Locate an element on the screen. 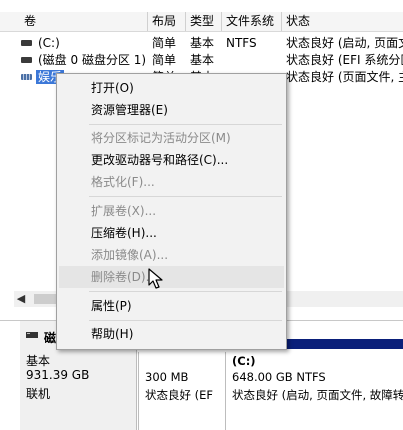  column-header-type: 类型 is located at coordinates (204, 21).